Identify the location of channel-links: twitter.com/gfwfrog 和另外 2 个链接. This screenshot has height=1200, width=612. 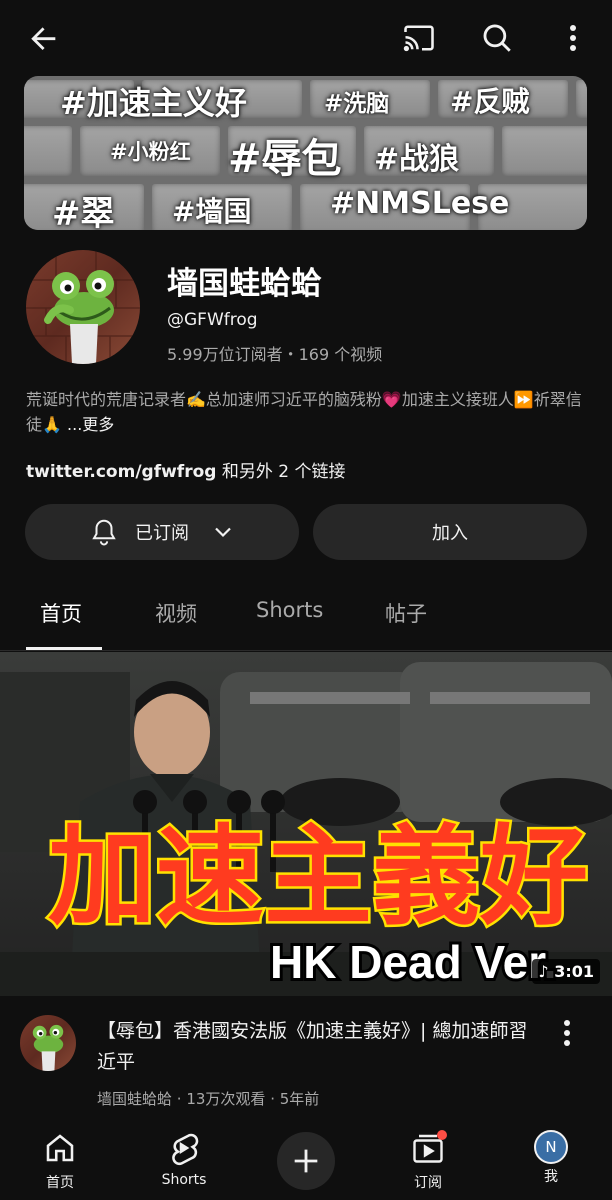
(185, 469).